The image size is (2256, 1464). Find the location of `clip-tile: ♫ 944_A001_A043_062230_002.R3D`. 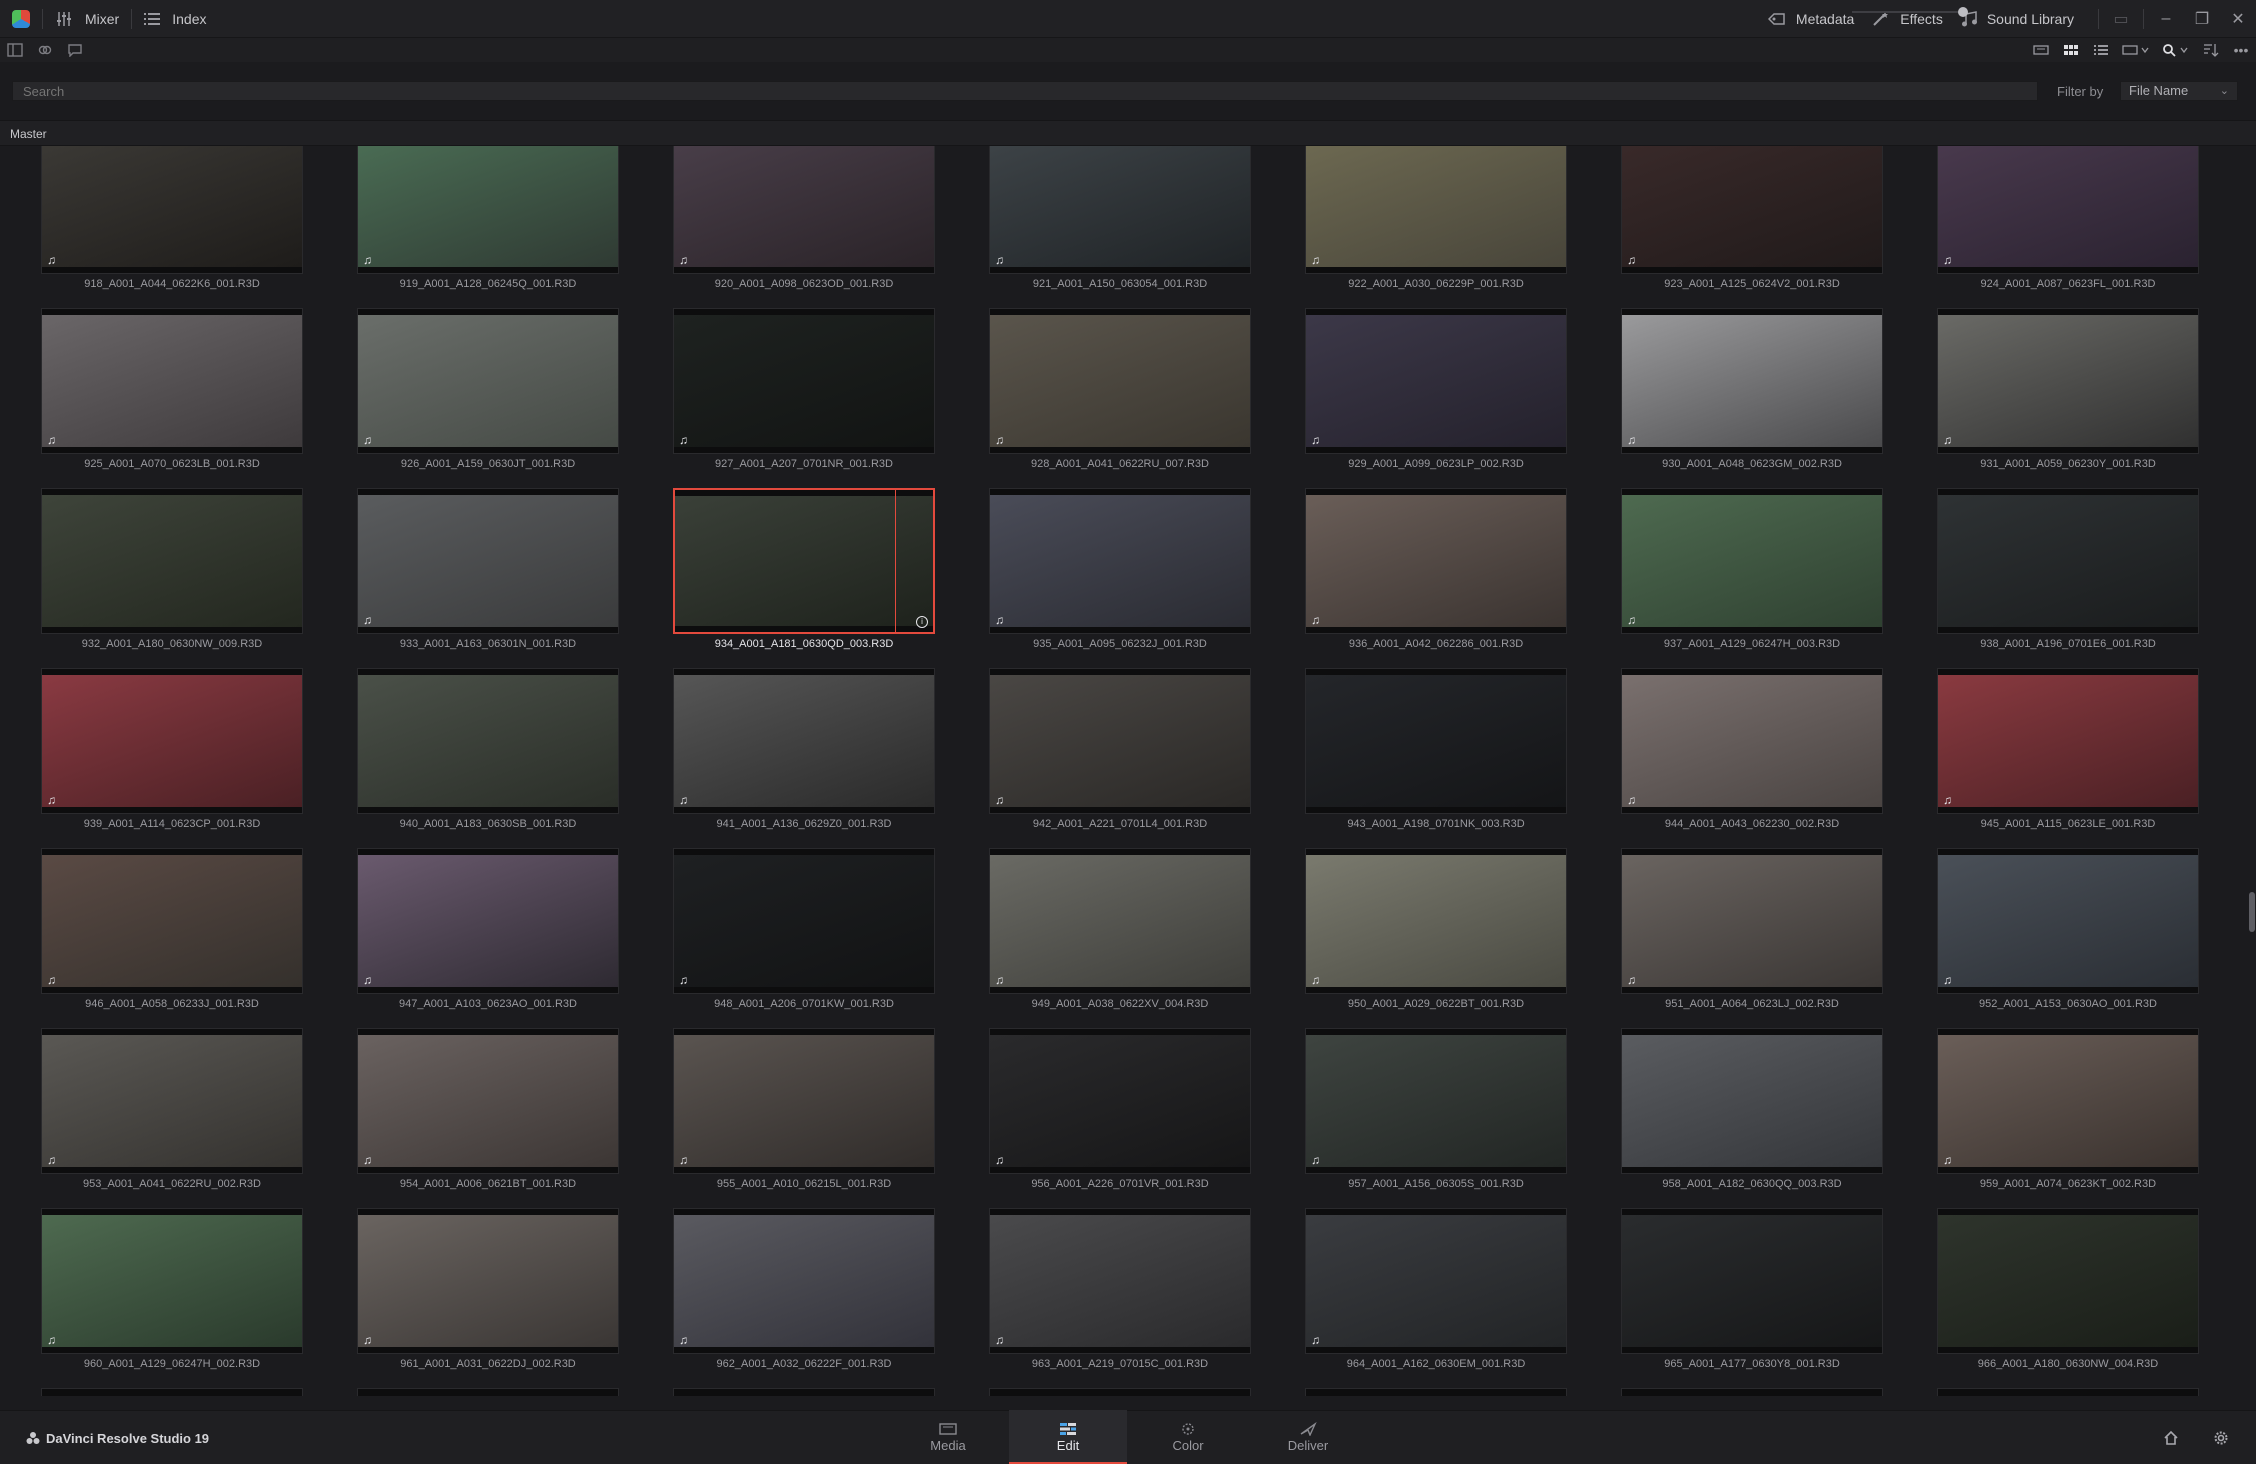

clip-tile: ♫ 944_A001_A043_062230_002.R3D is located at coordinates (1752, 749).